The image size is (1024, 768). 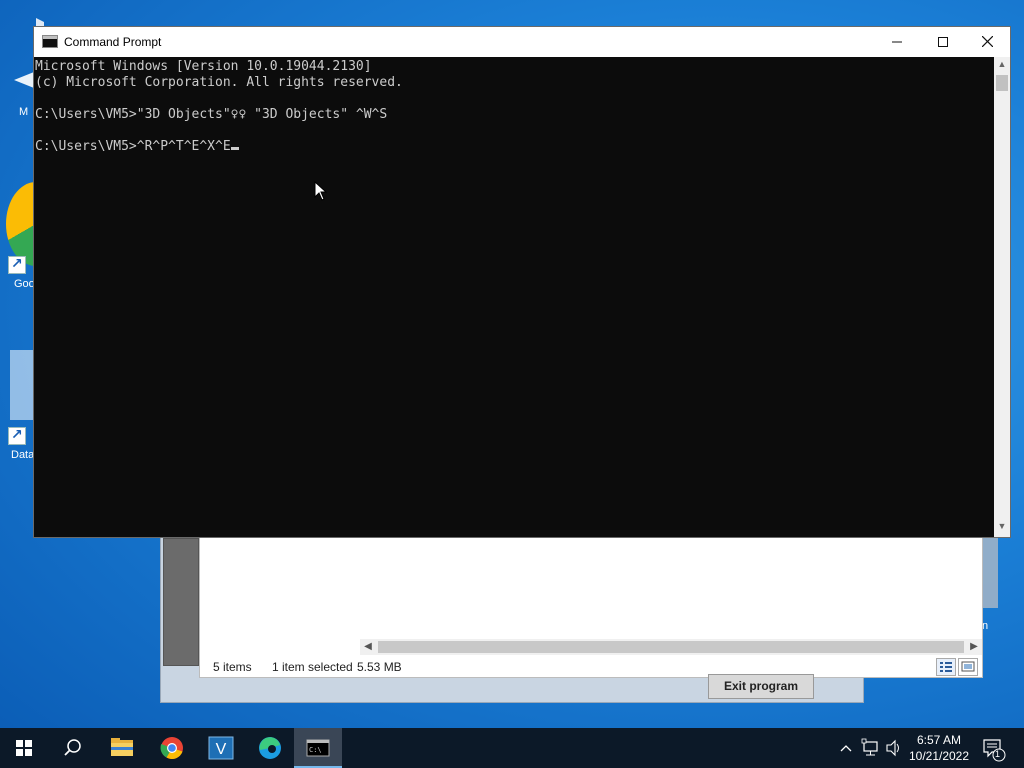 What do you see at coordinates (939, 740) in the screenshot?
I see `clock-time: 6:57 AM` at bounding box center [939, 740].